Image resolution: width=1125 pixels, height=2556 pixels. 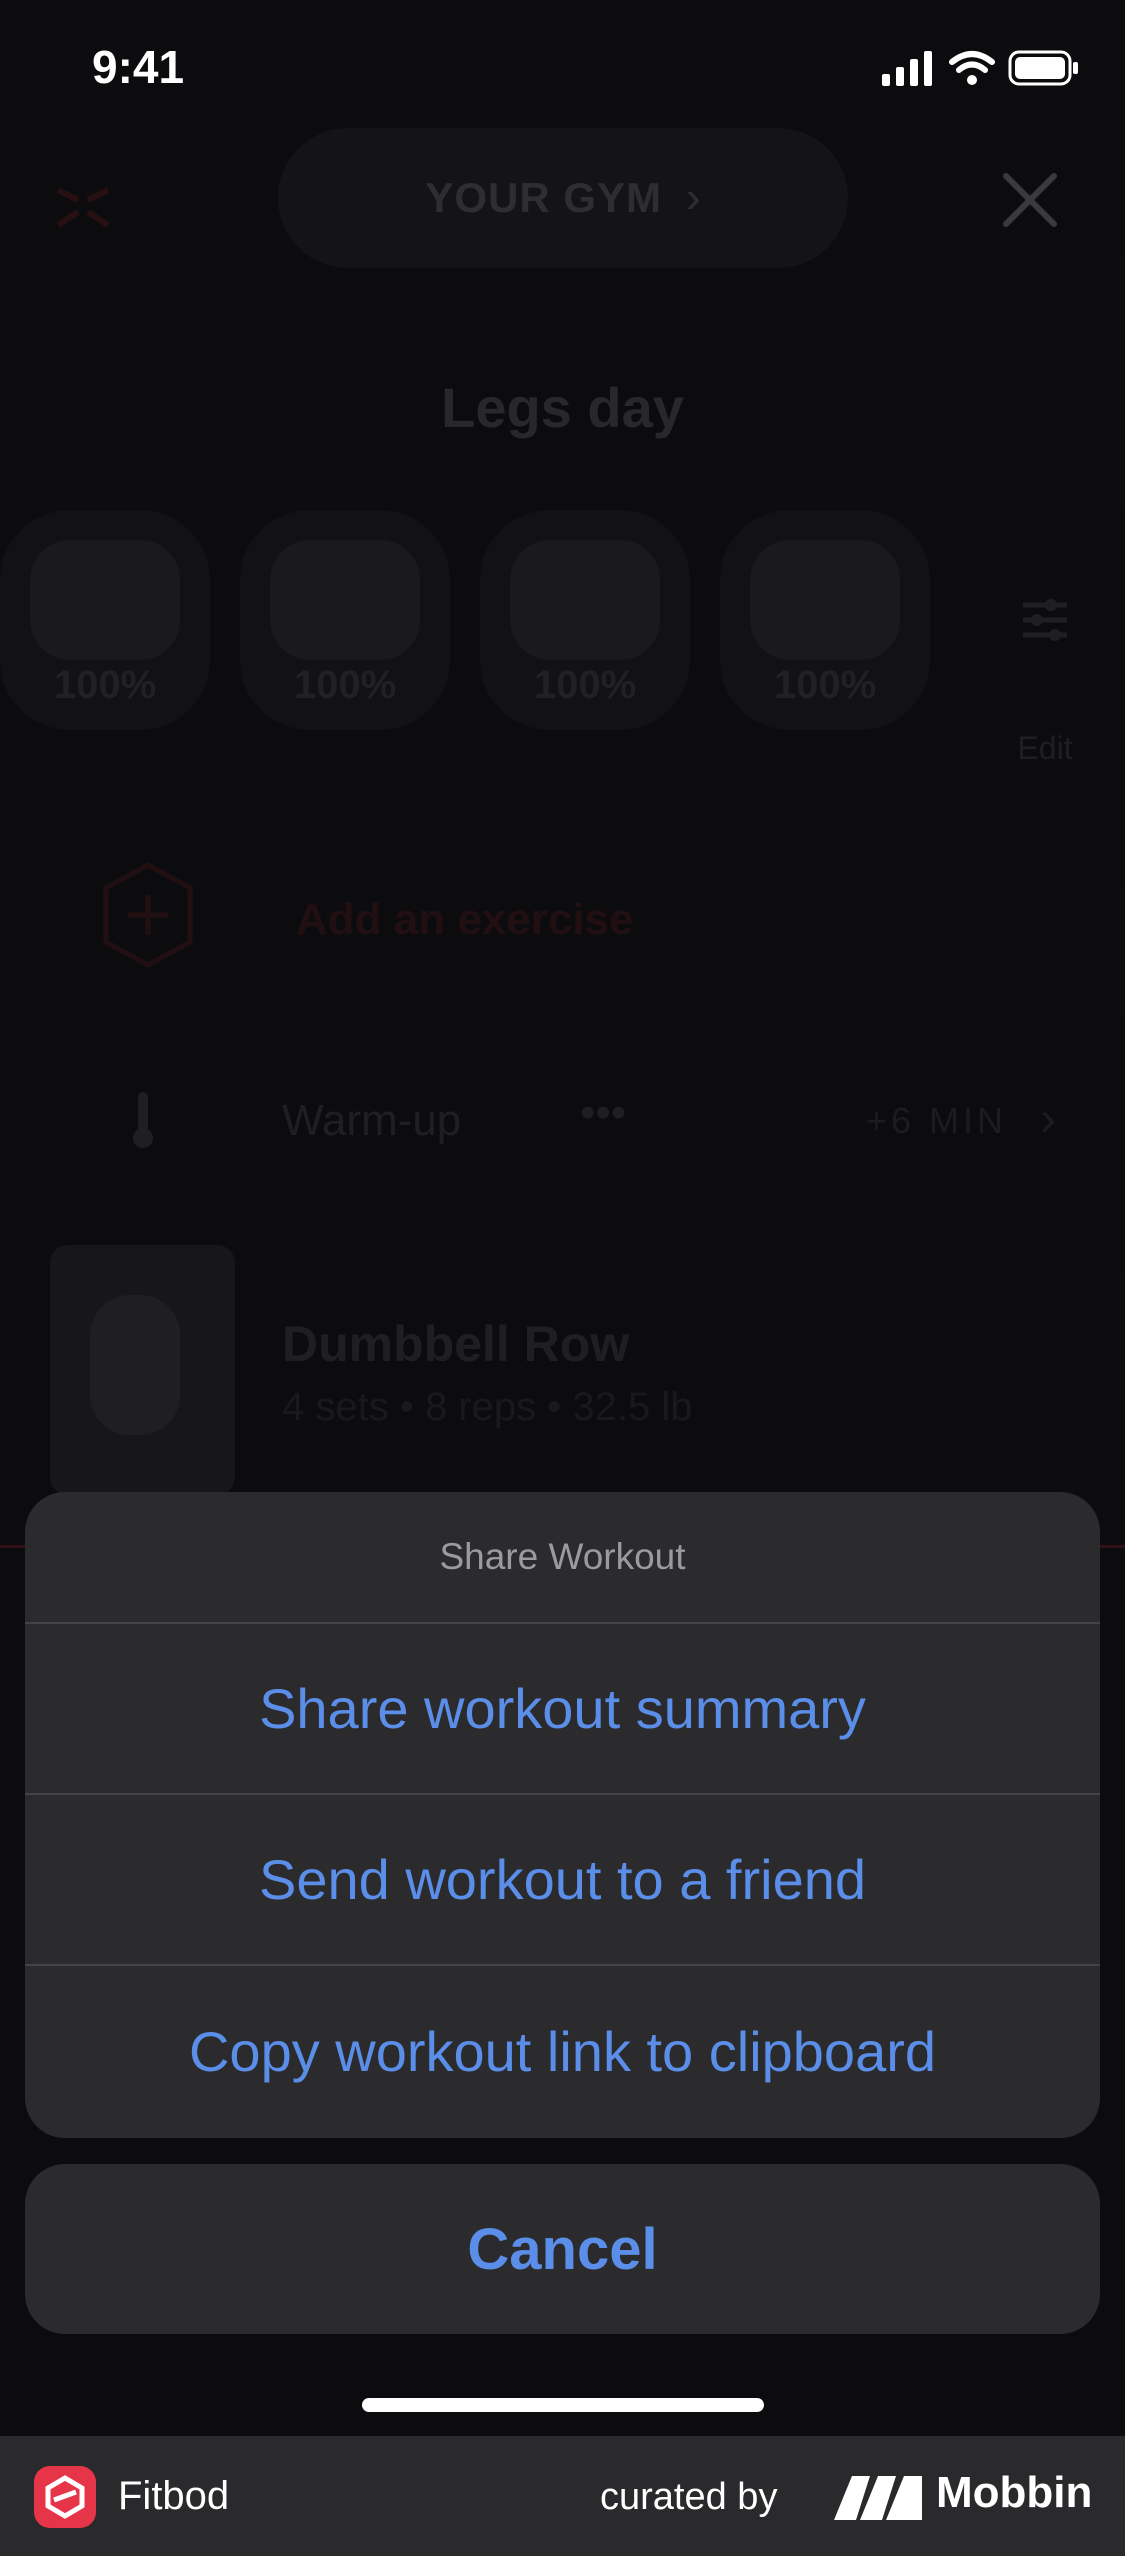 What do you see at coordinates (562, 1709) in the screenshot?
I see `share-summary-button: Share workout summary` at bounding box center [562, 1709].